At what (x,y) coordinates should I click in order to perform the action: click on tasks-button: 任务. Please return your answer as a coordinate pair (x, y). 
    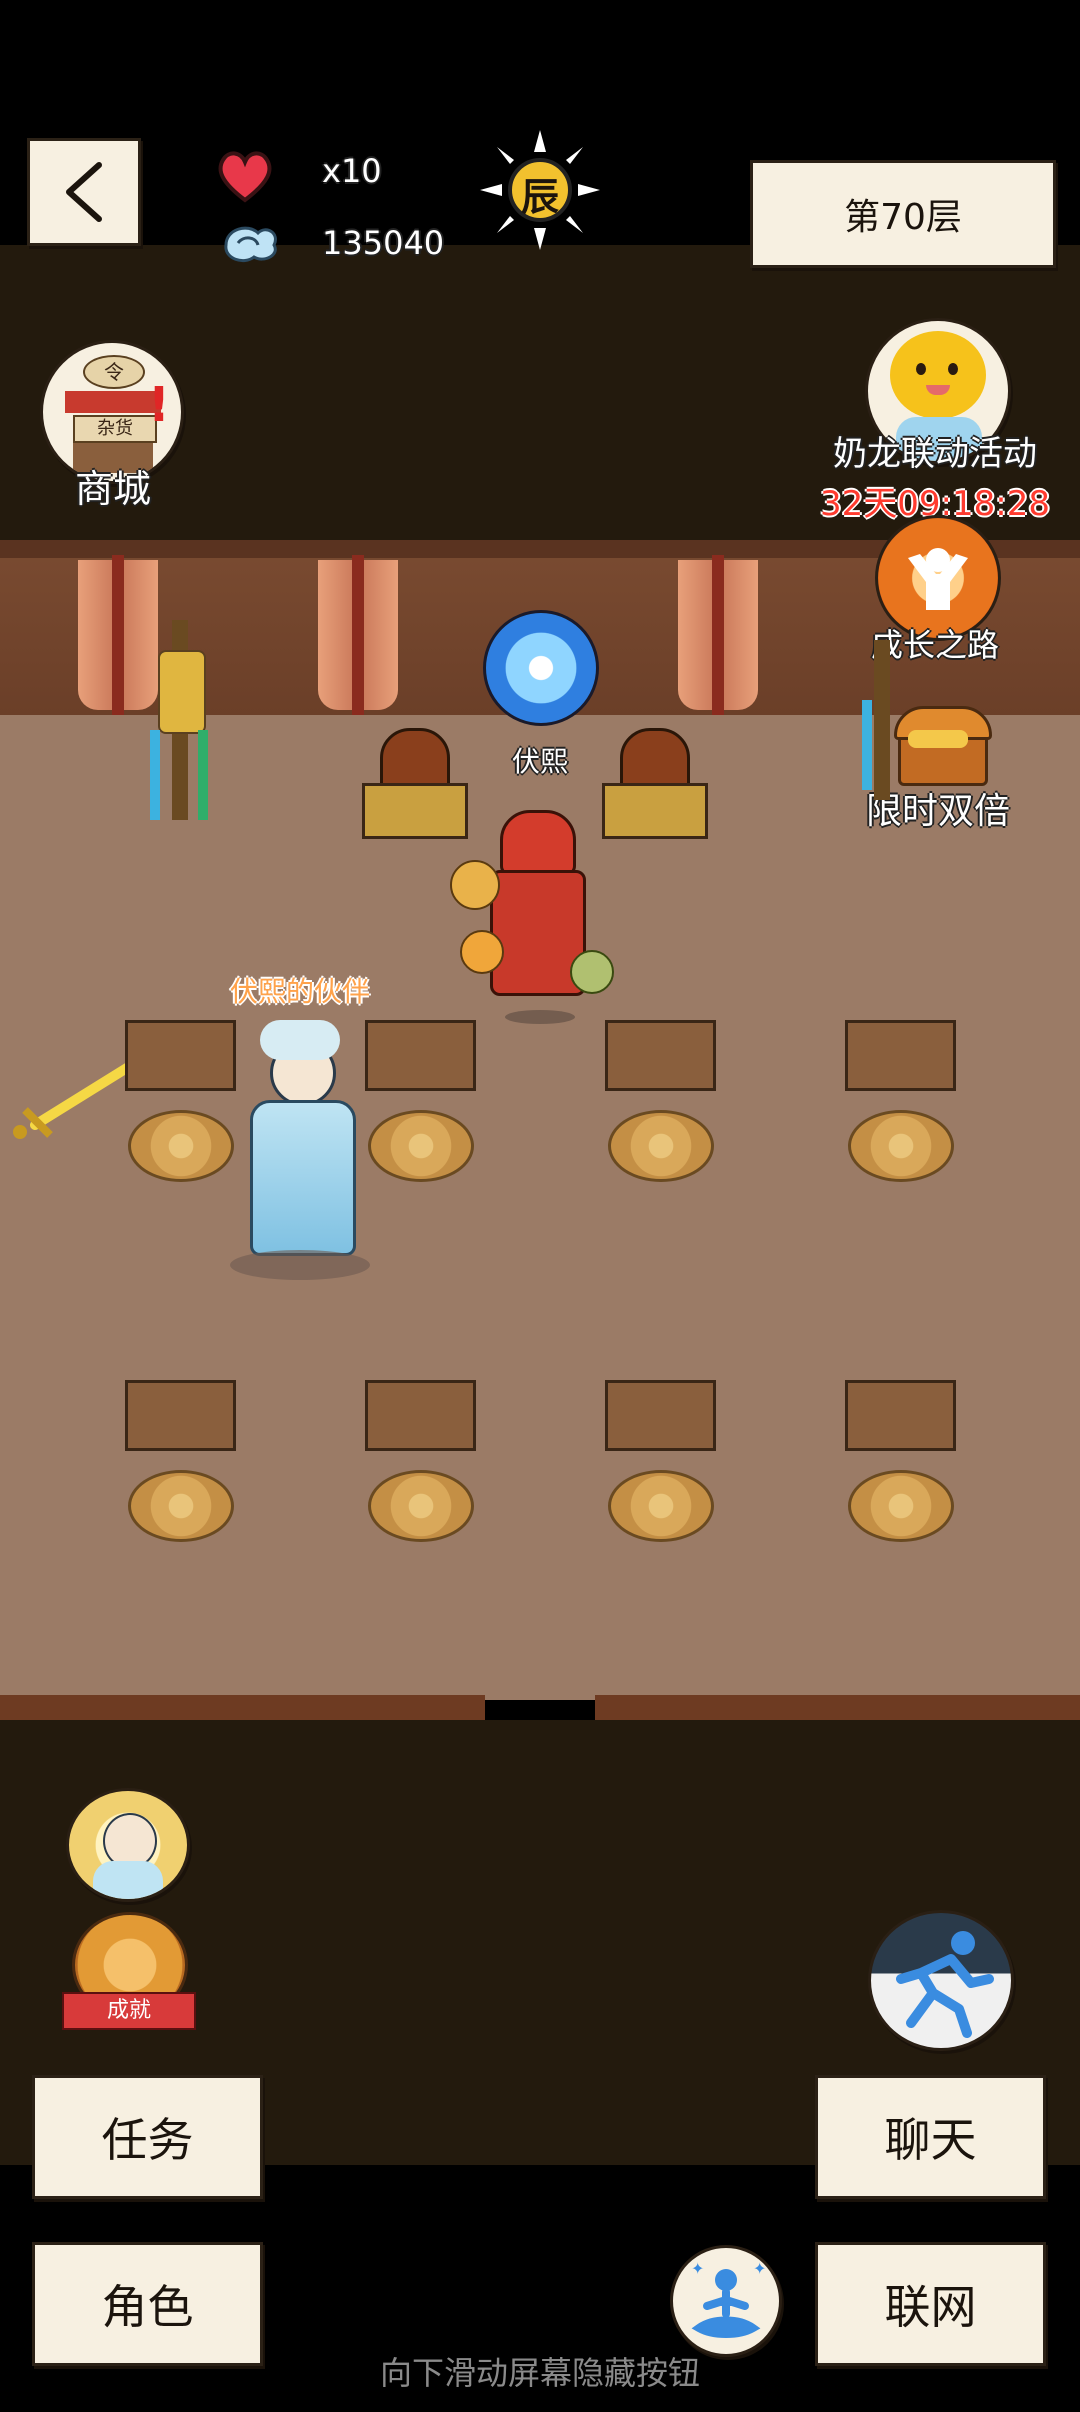
    Looking at the image, I should click on (147, 2137).